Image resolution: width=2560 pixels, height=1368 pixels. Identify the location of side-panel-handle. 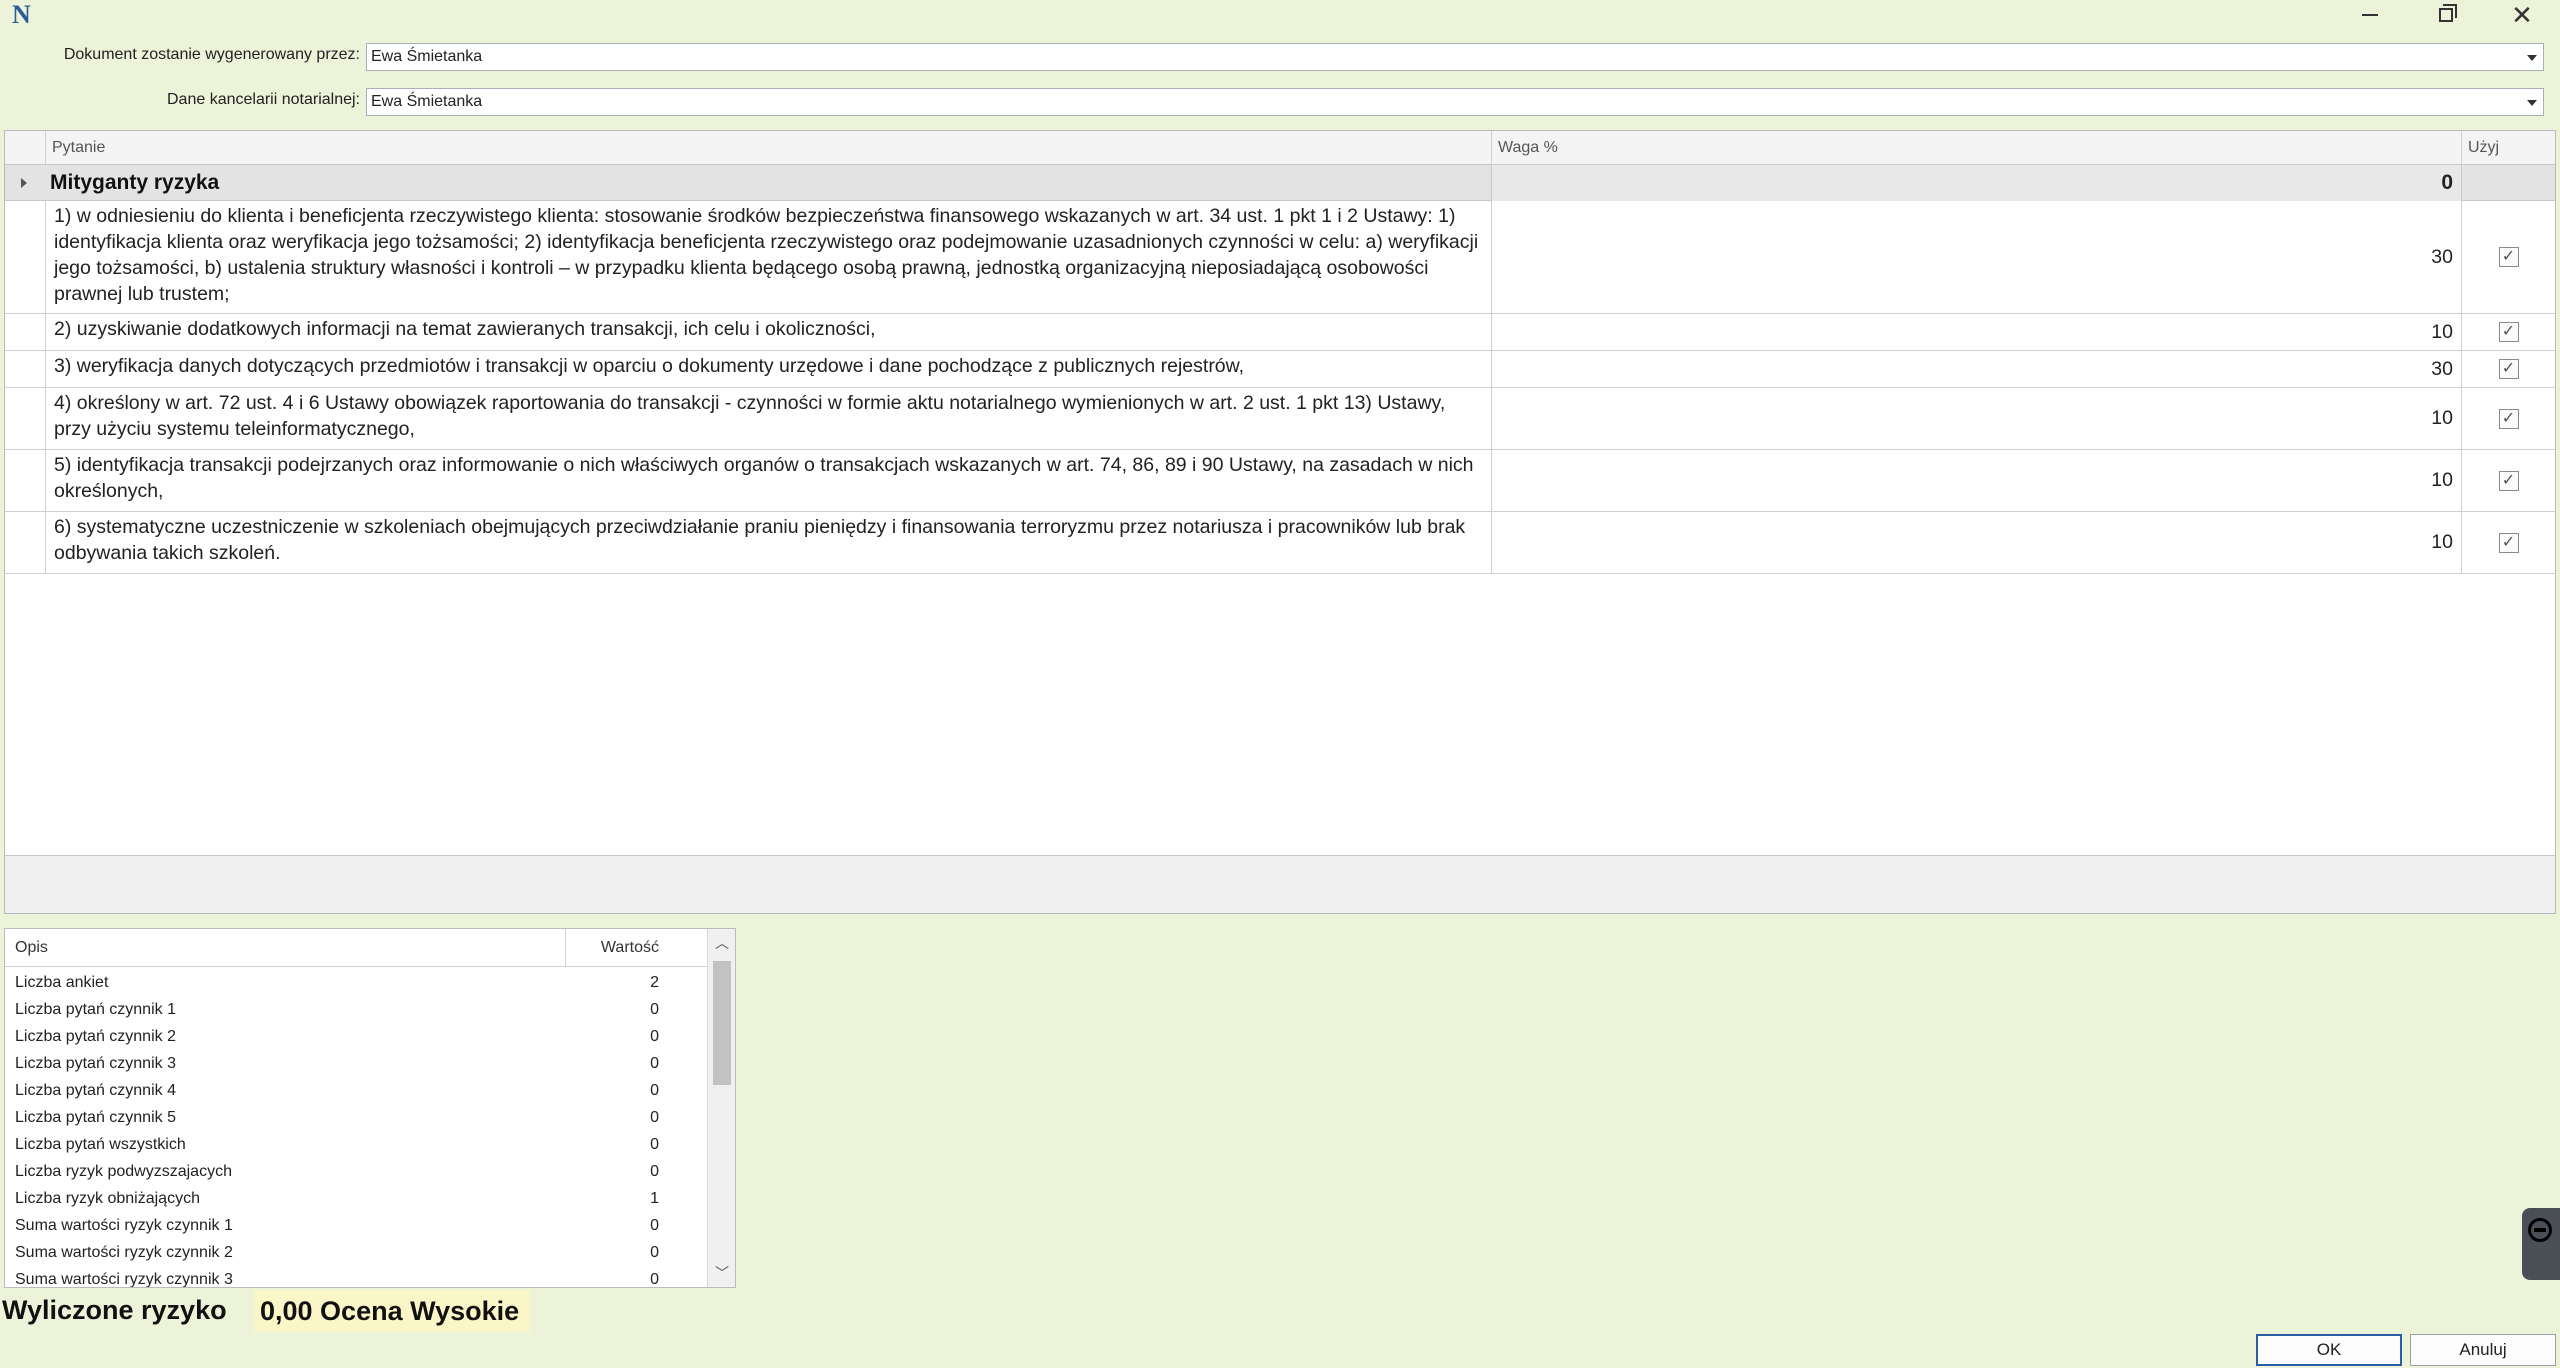
(2541, 1244).